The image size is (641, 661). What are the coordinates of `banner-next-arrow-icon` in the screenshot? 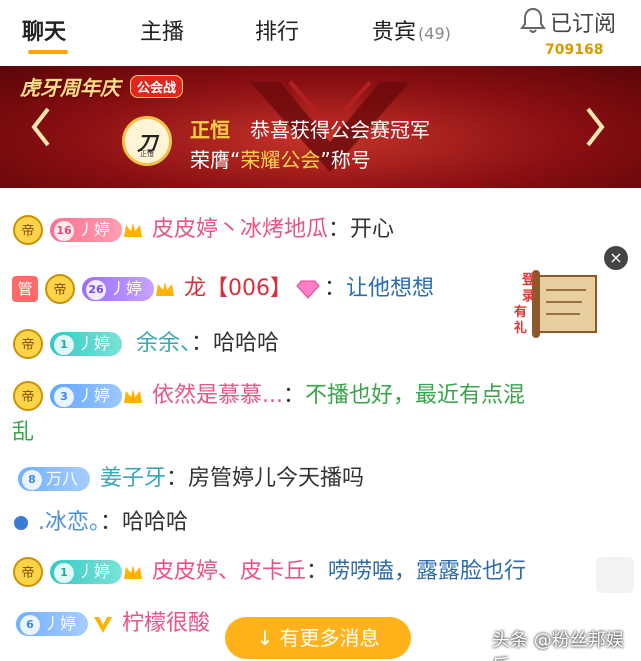 It's located at (595, 127).